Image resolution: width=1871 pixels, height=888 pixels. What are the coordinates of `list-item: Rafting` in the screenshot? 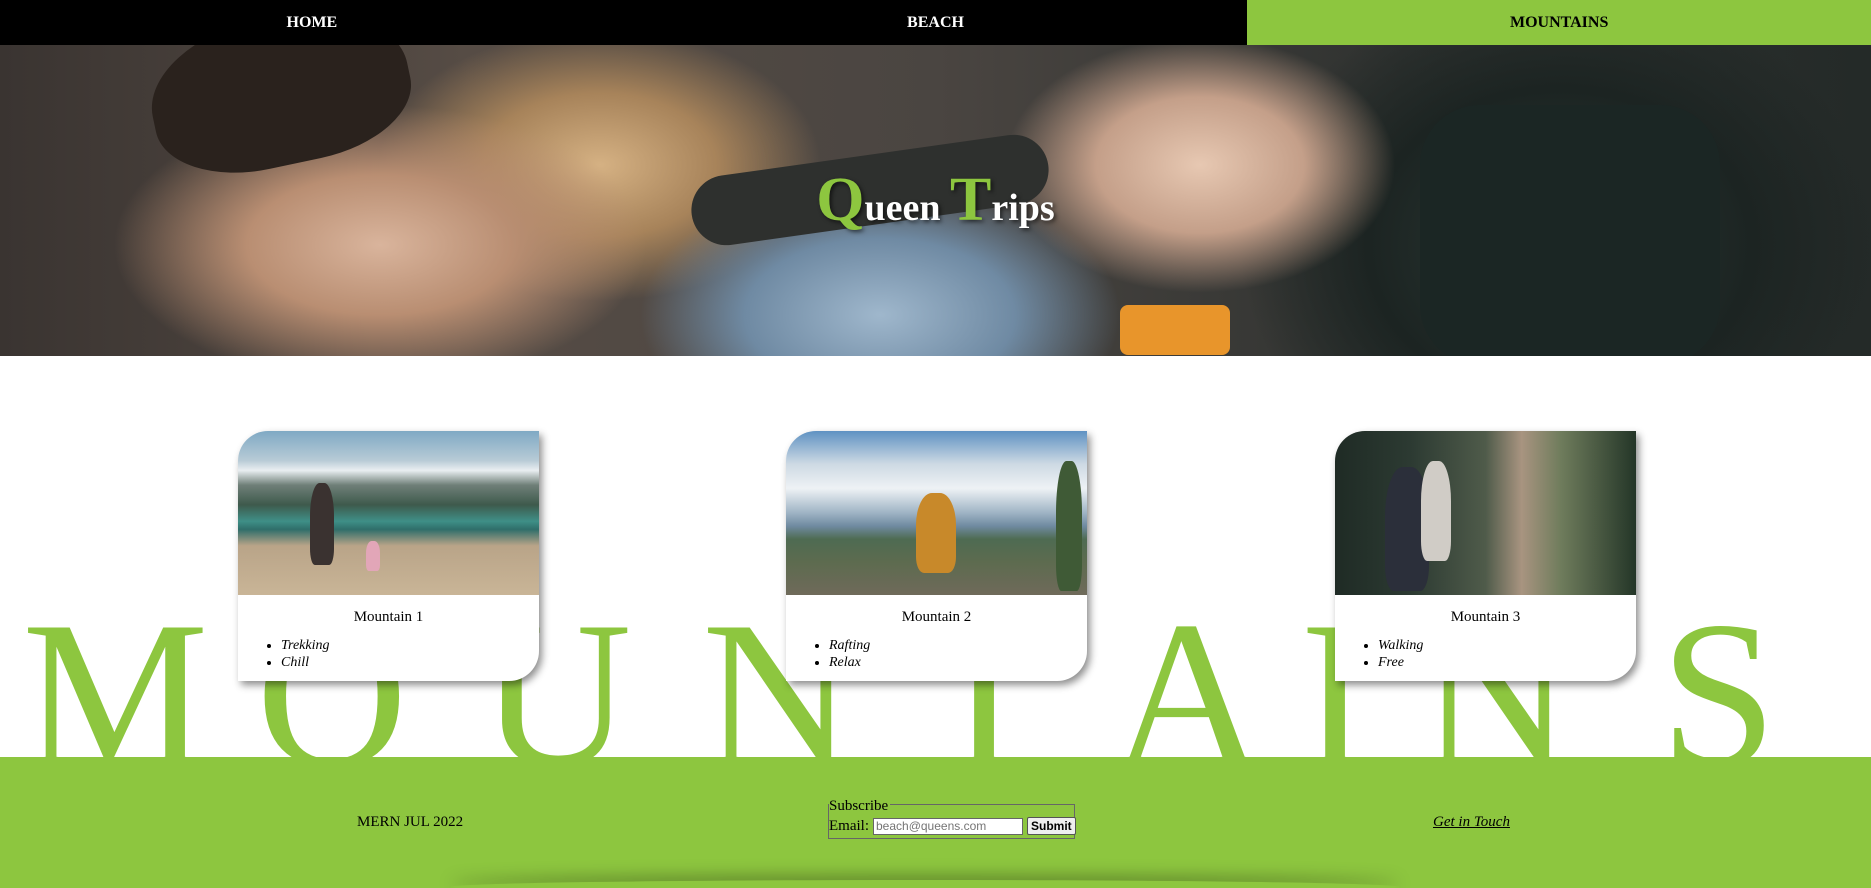 It's located at (849, 645).